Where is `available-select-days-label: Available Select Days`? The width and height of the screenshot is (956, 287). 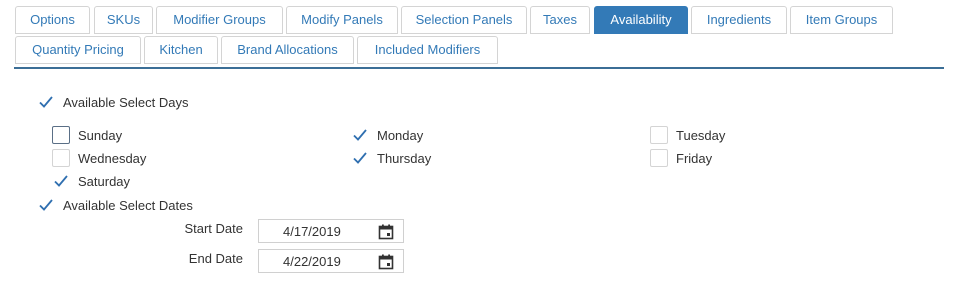
available-select-days-label: Available Select Days is located at coordinates (126, 102).